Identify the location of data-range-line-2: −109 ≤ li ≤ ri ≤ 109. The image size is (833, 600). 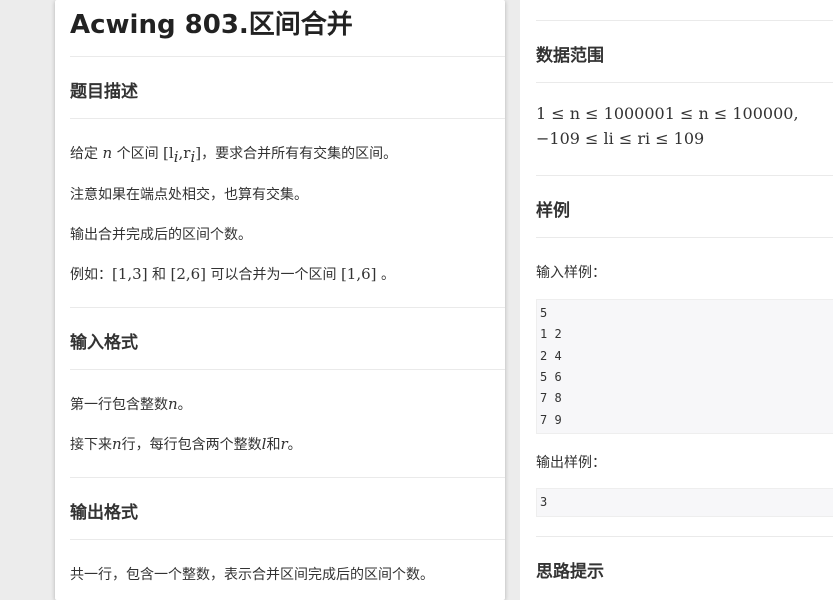
(620, 138).